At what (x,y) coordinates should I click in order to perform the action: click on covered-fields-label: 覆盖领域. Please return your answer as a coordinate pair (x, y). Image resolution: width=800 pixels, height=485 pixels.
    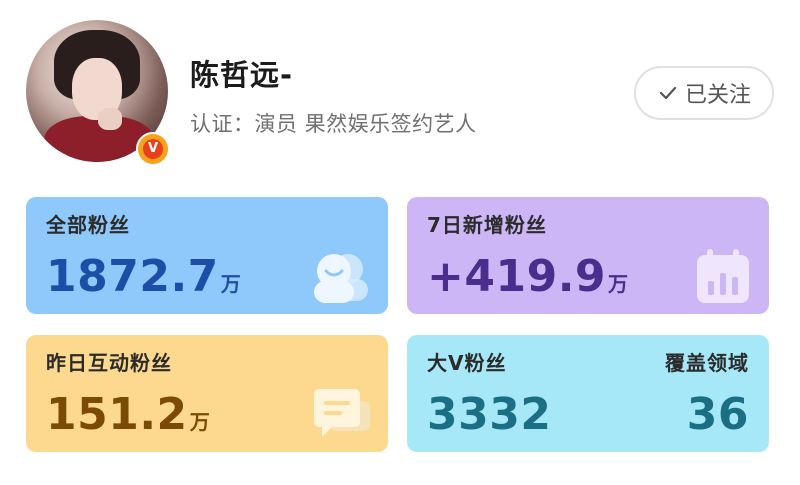
    Looking at the image, I should click on (707, 363).